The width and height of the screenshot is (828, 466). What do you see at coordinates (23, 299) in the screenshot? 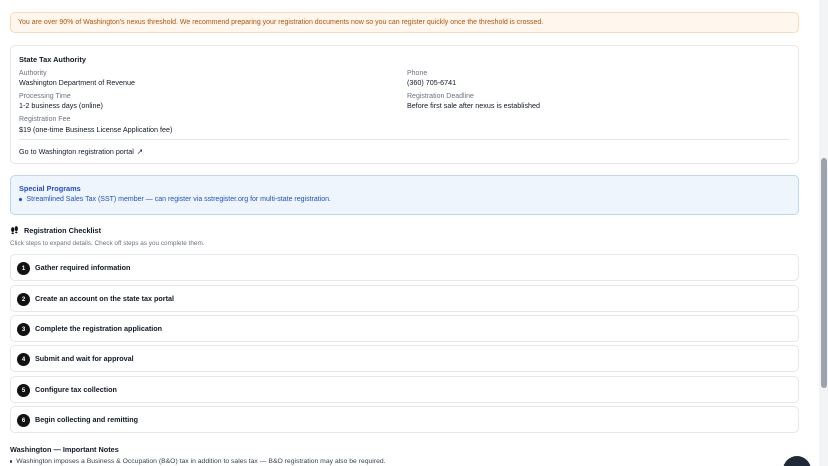
I see `step-number-badge: 2` at bounding box center [23, 299].